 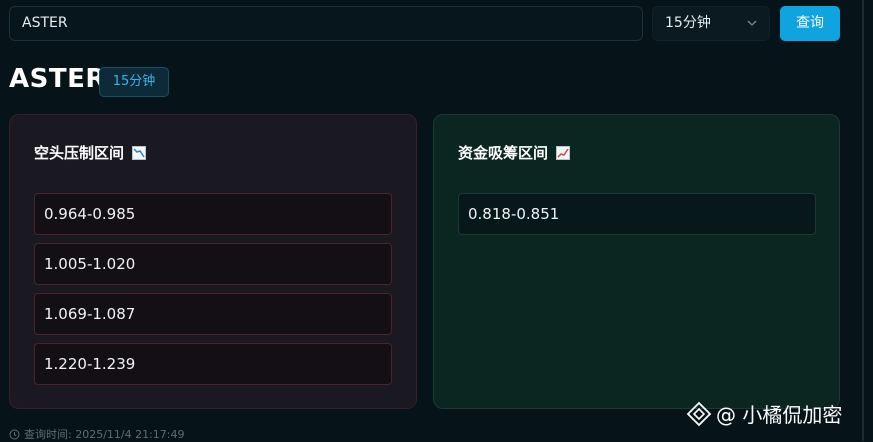 I want to click on chevron-down-icon, so click(x=752, y=23).